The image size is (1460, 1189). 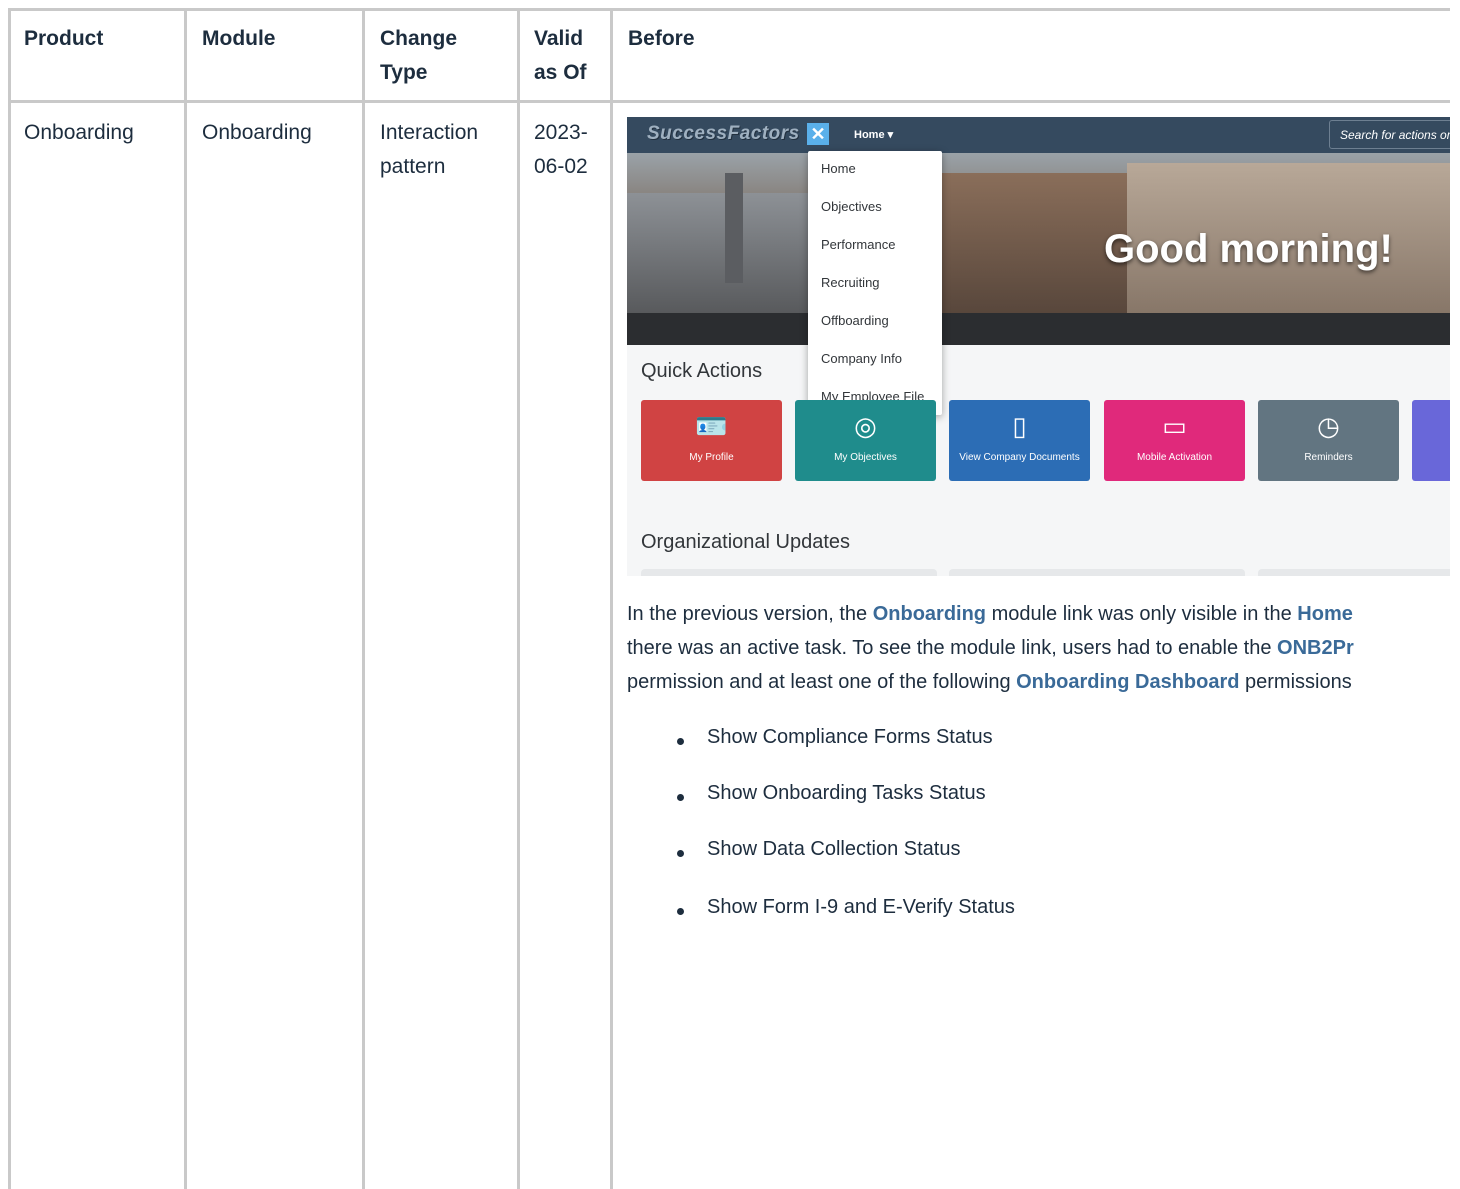 I want to click on table-border-left, so click(x=9, y=598).